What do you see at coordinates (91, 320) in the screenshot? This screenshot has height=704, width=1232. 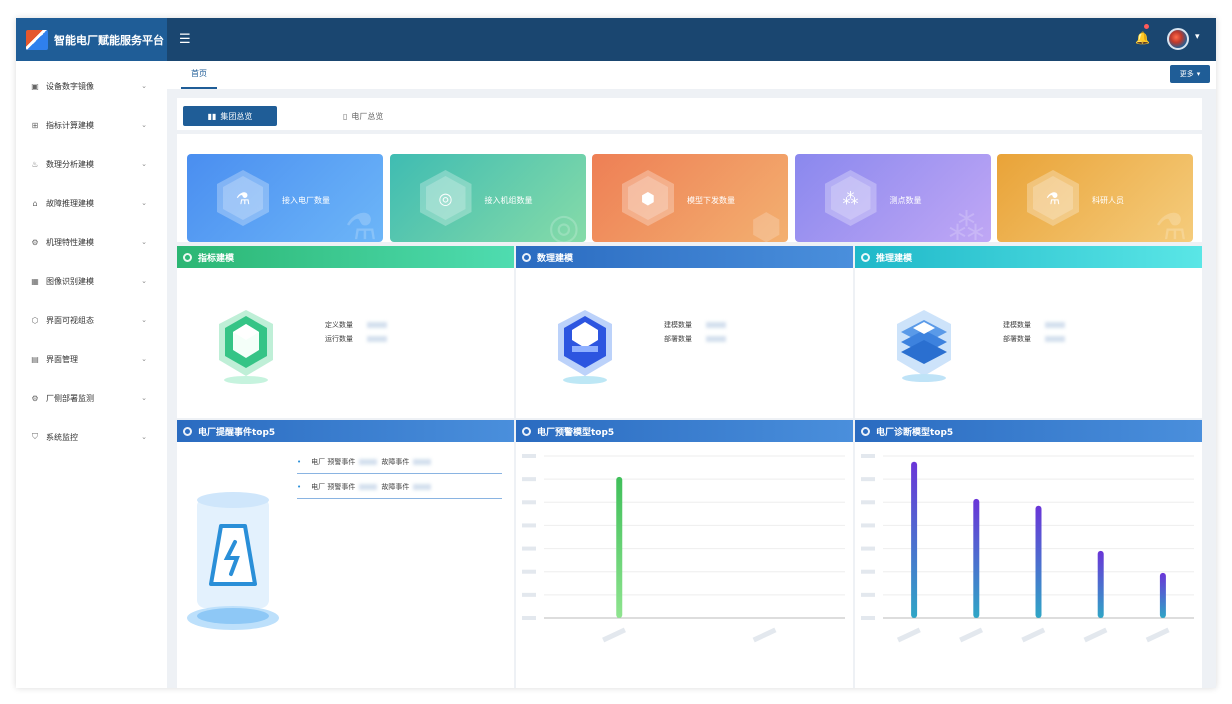 I see `sidebar-item: ⬡ 界面可视组态 ⌄` at bounding box center [91, 320].